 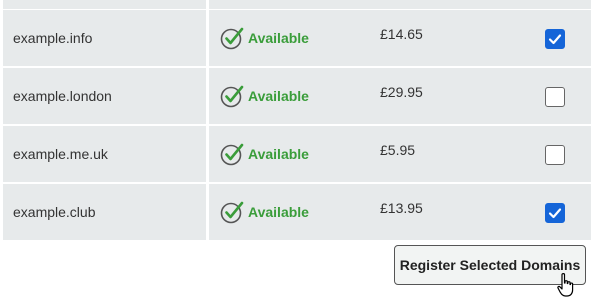 I want to click on previous-row-fragment, so click(x=297, y=4).